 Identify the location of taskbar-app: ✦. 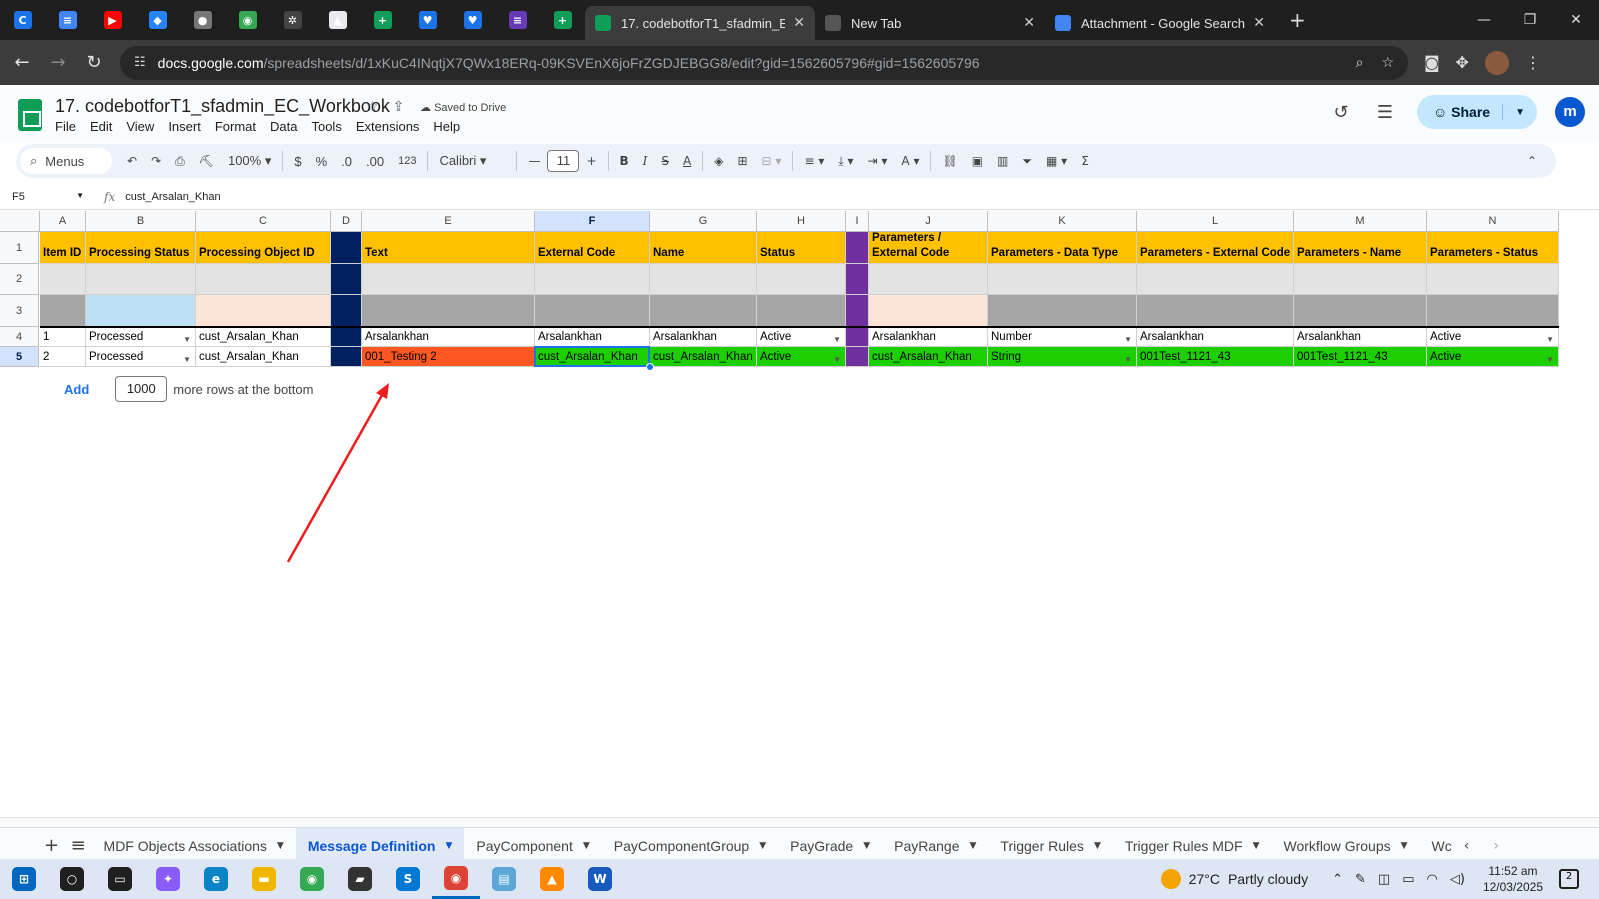
(168, 879).